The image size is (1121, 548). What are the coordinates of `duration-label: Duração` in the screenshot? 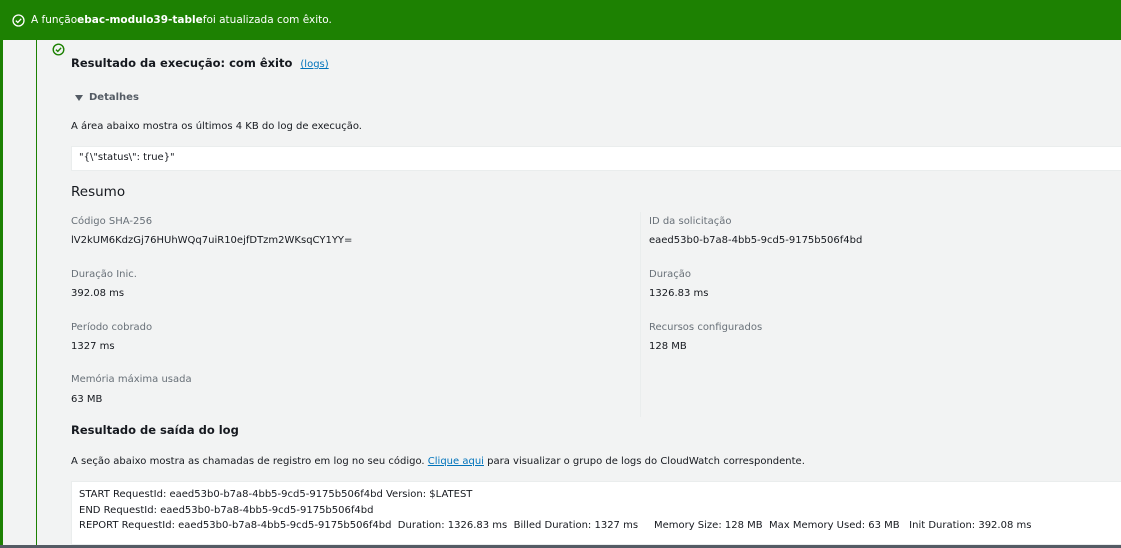 It's located at (670, 274).